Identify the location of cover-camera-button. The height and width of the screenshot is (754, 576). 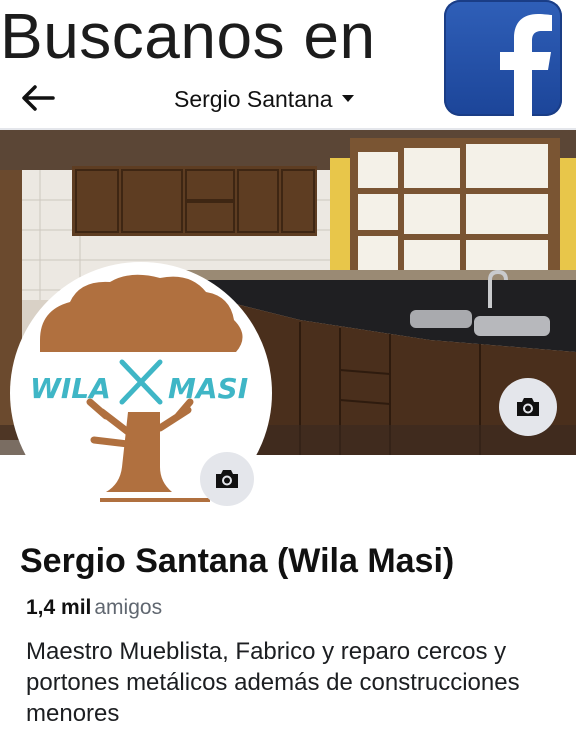
(528, 407).